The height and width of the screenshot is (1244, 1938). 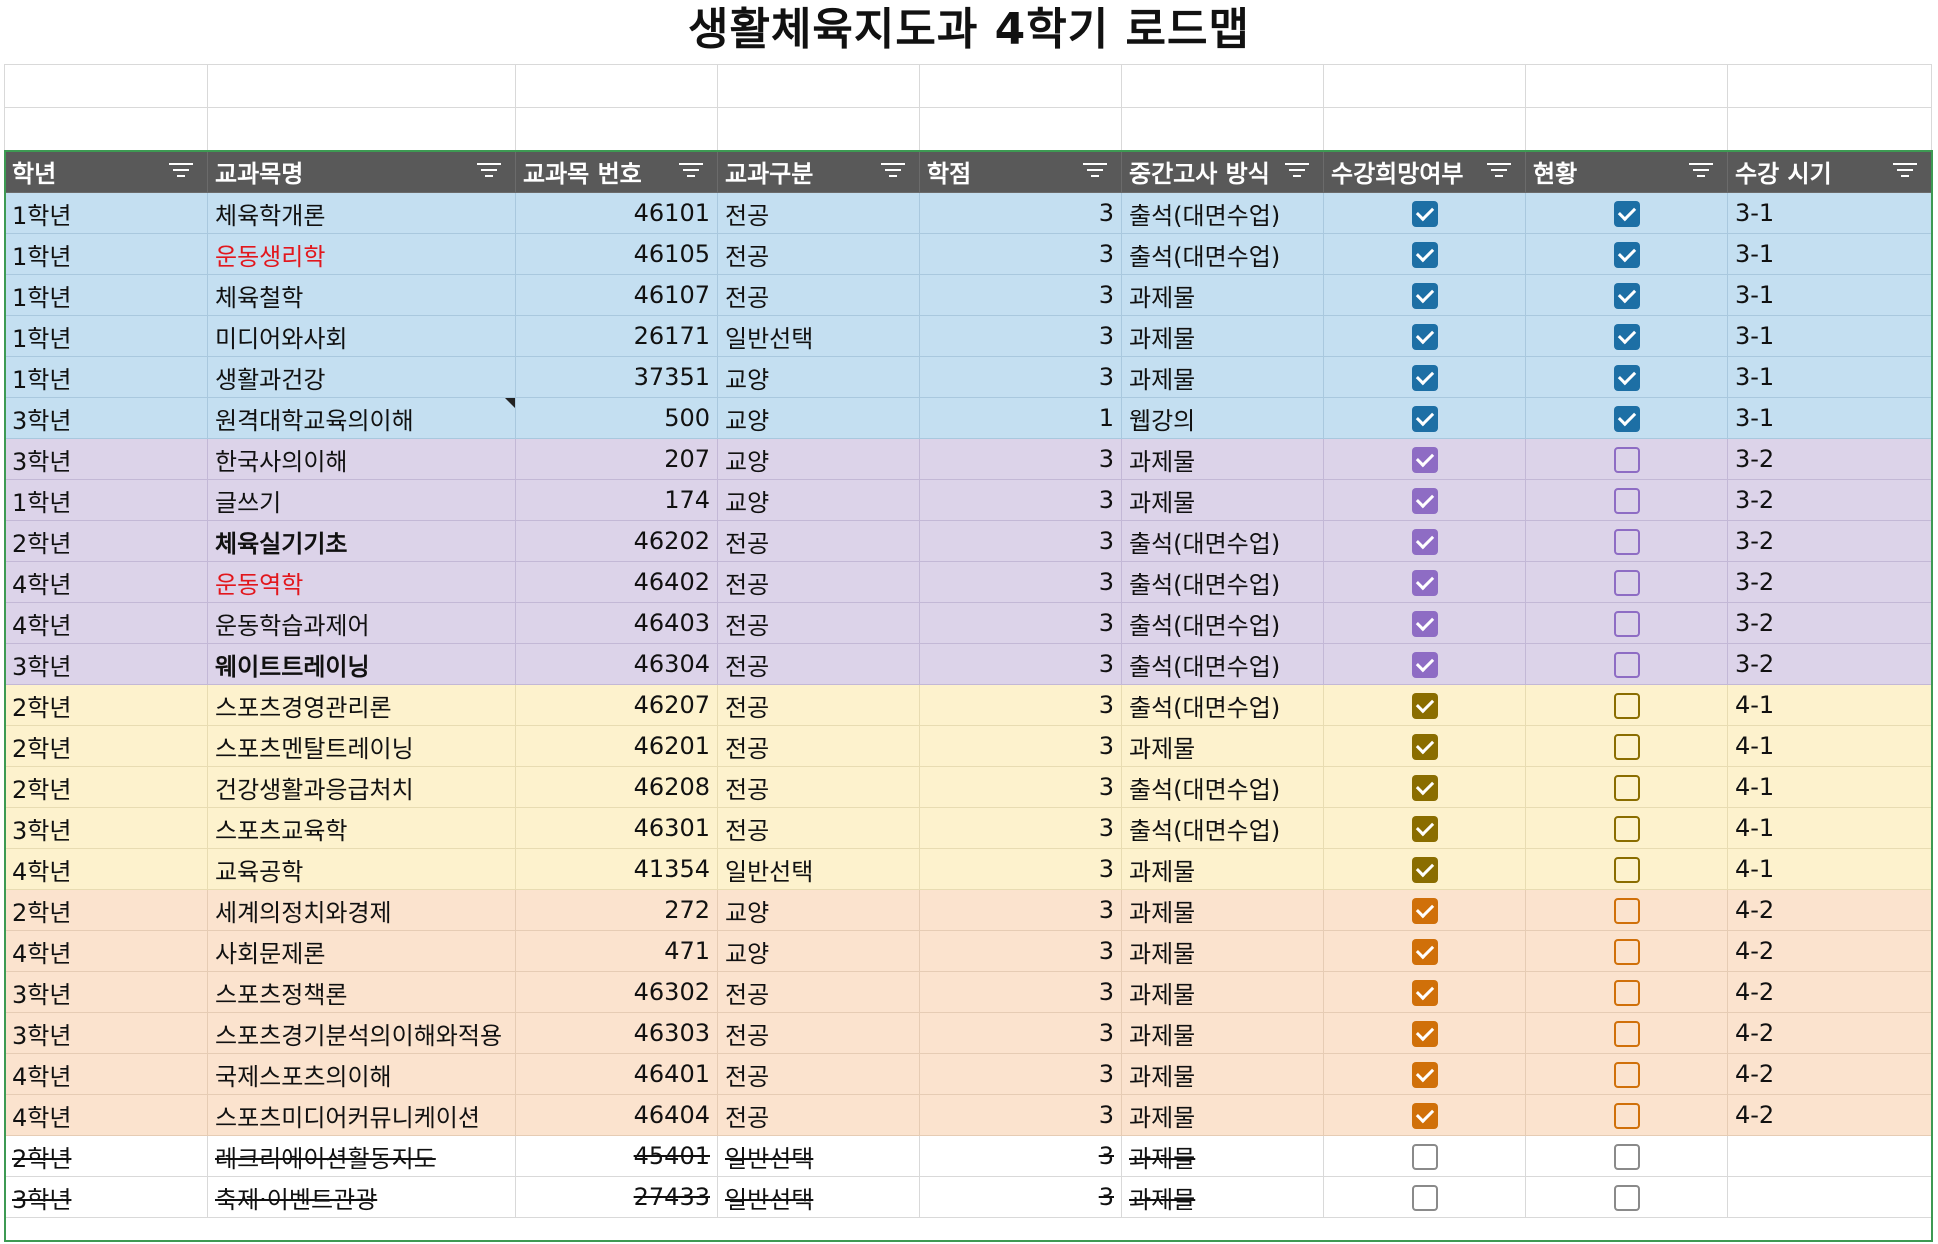 I want to click on cell-course-name: 웨이트트레이닝, so click(x=361, y=664).